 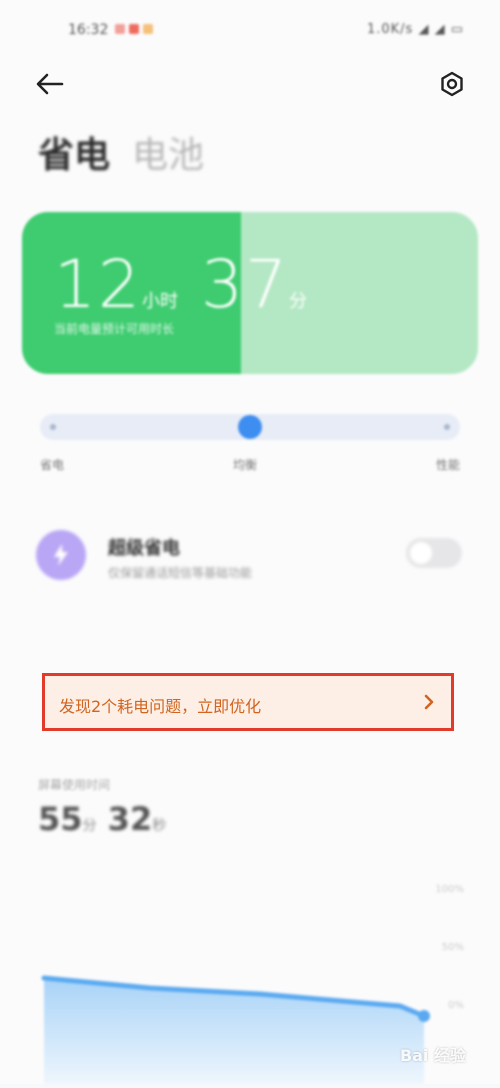 What do you see at coordinates (130, 819) in the screenshot?
I see `usage-seconds: 32` at bounding box center [130, 819].